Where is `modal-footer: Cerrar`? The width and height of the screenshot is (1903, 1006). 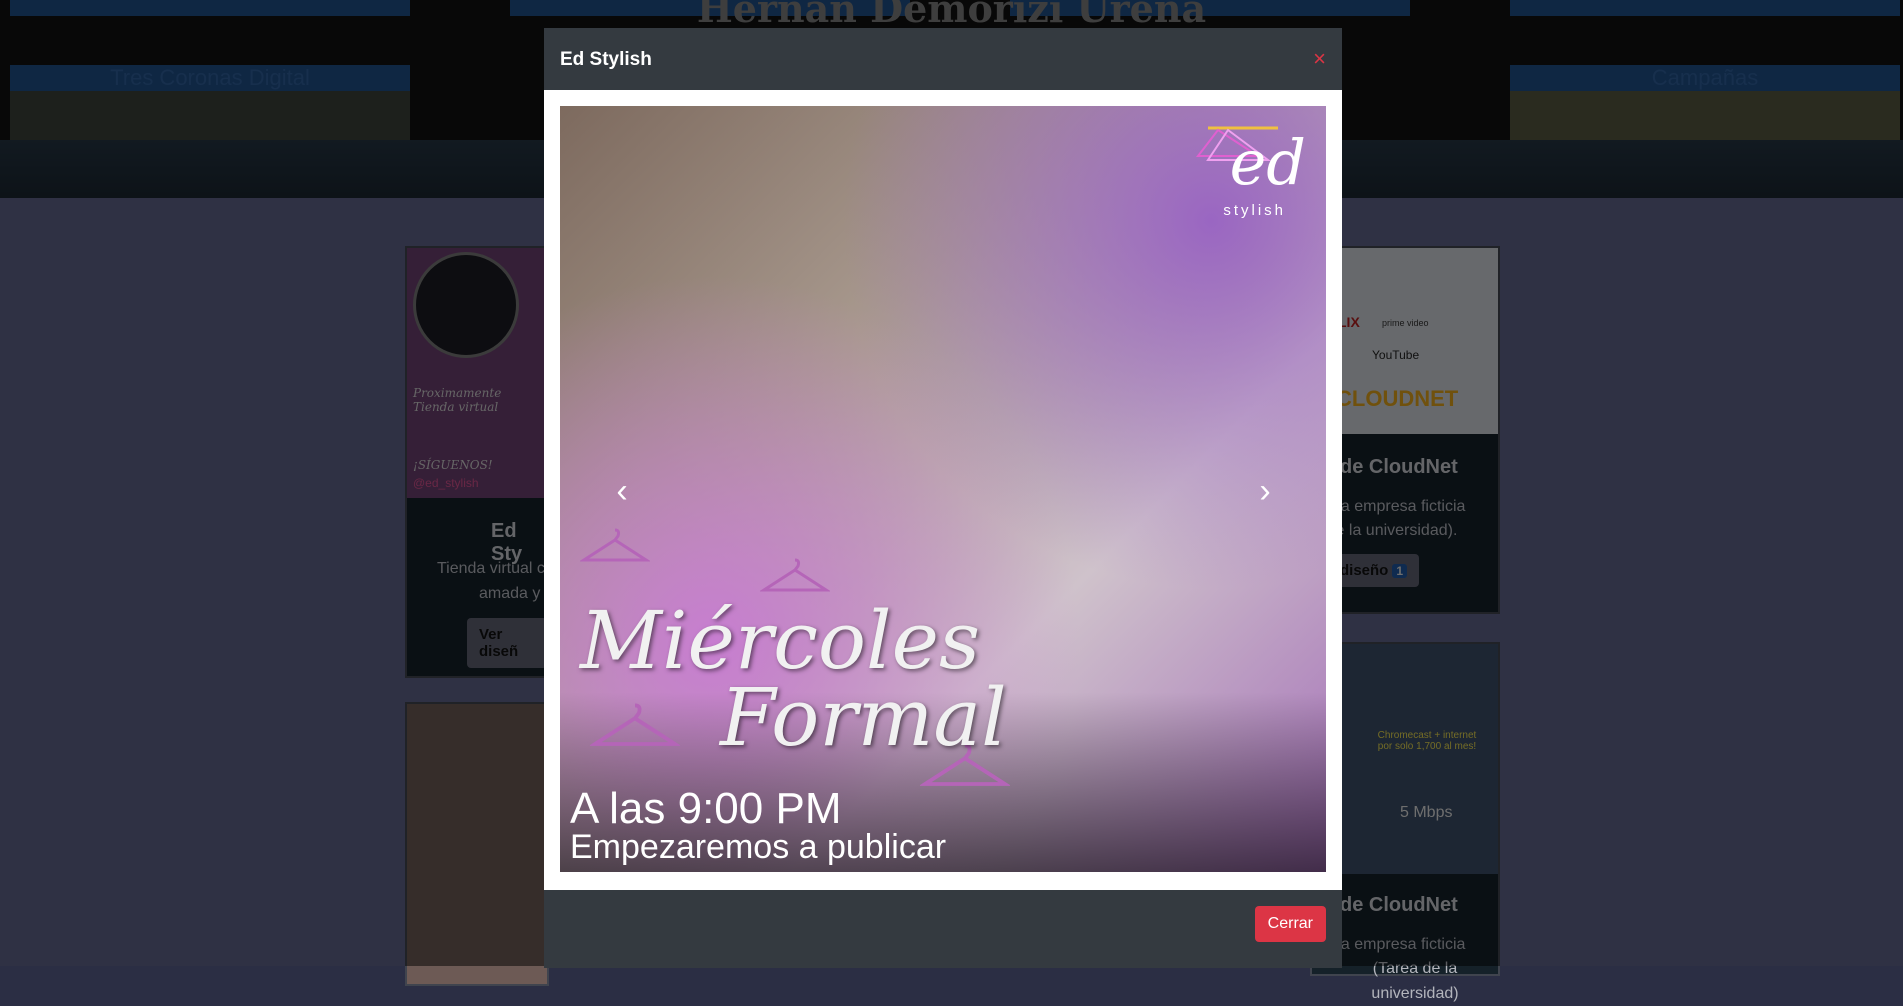
modal-footer: Cerrar is located at coordinates (943, 929).